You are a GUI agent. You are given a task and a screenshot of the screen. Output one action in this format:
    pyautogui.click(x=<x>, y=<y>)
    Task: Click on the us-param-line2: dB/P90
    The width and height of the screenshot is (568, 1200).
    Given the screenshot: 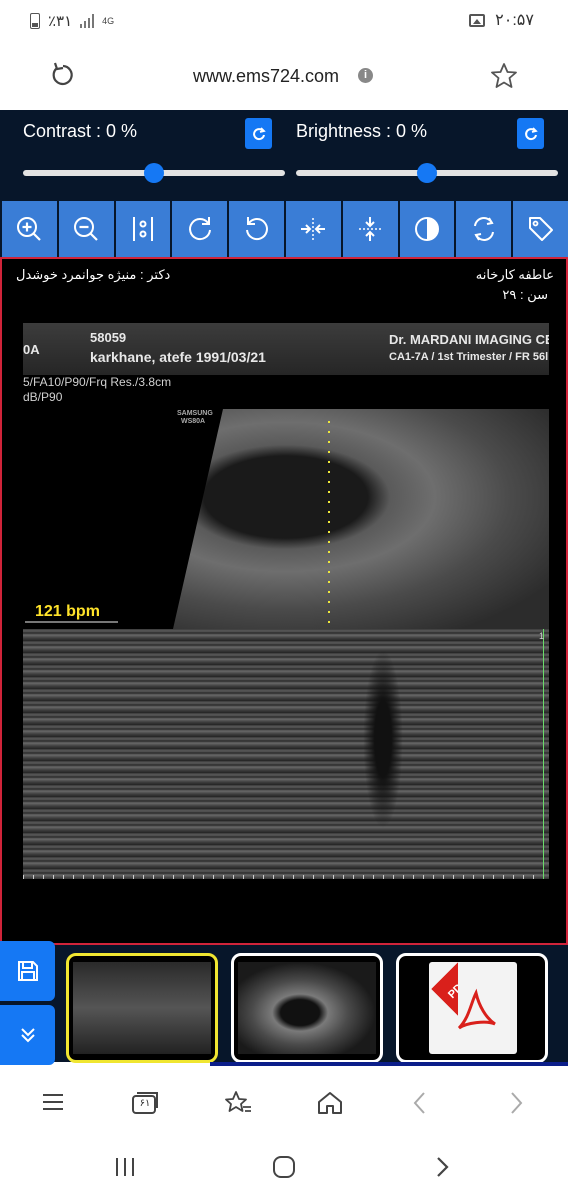 What is the action you would take?
    pyautogui.click(x=43, y=397)
    